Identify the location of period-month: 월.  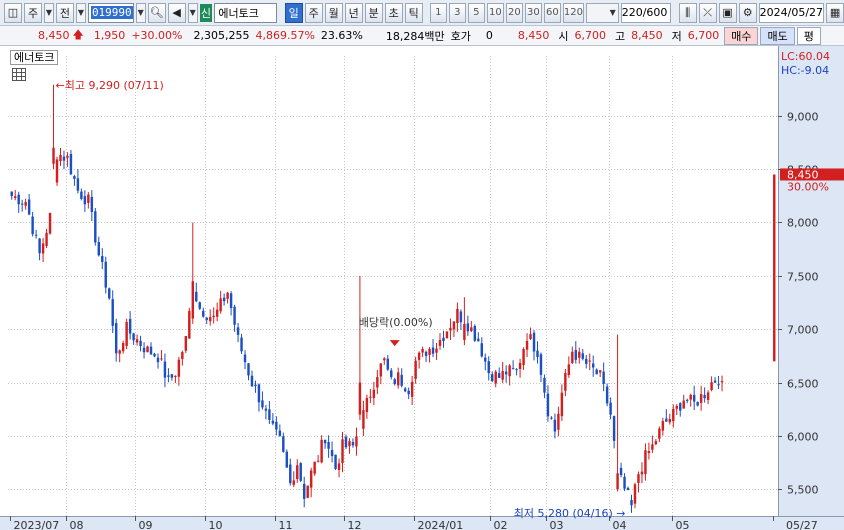
(333, 12).